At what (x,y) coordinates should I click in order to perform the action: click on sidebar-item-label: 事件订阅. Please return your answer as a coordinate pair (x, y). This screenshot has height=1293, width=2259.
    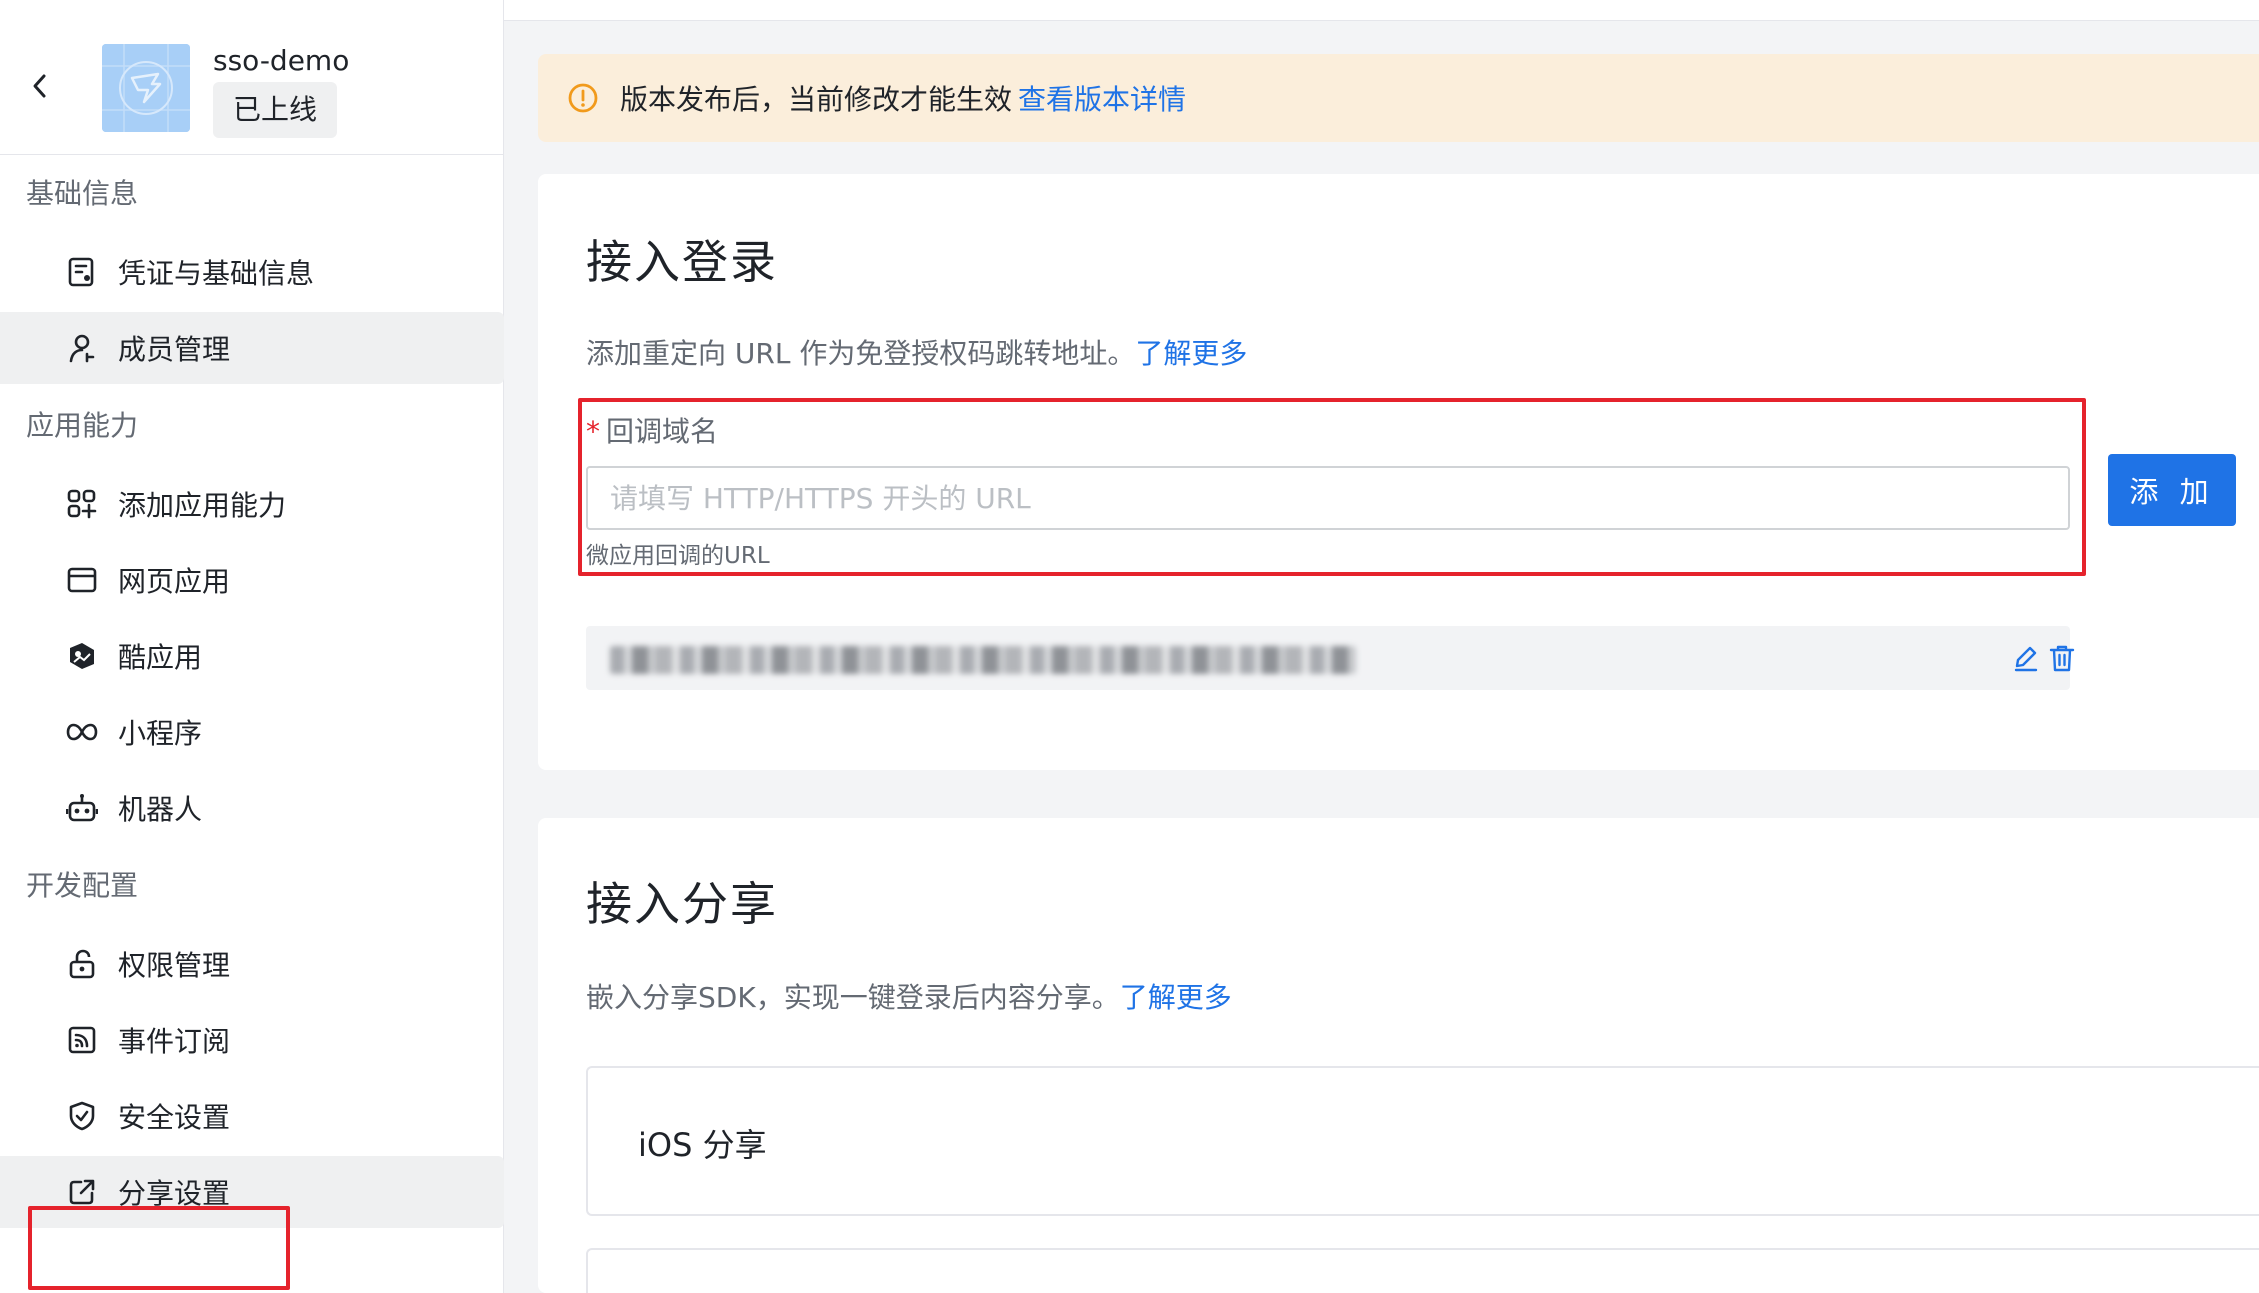
    Looking at the image, I should click on (174, 1041).